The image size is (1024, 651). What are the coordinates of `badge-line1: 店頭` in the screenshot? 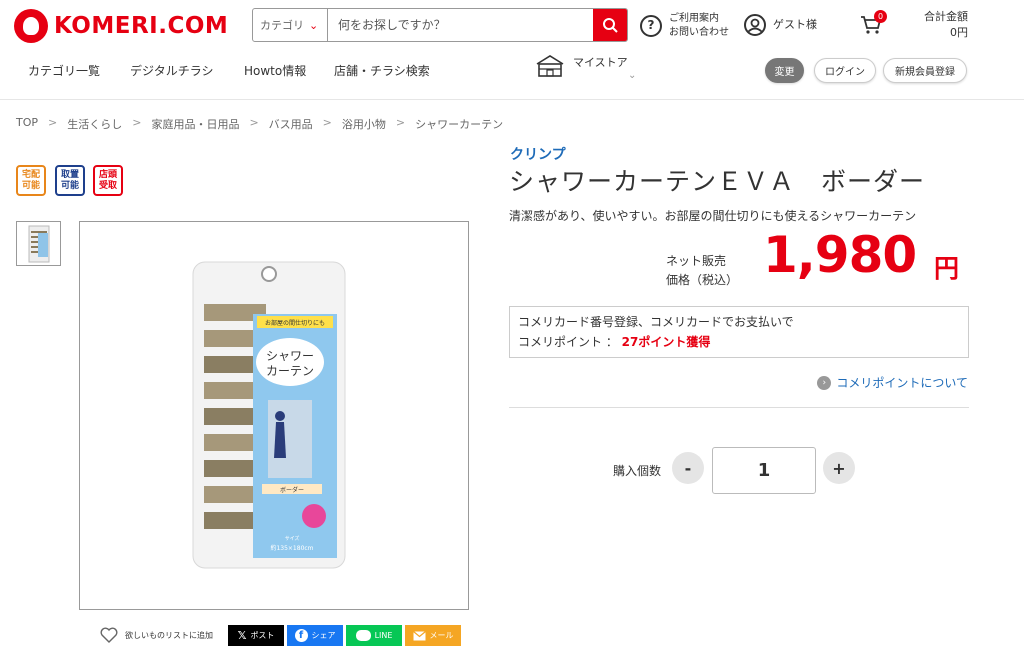 It's located at (107, 174).